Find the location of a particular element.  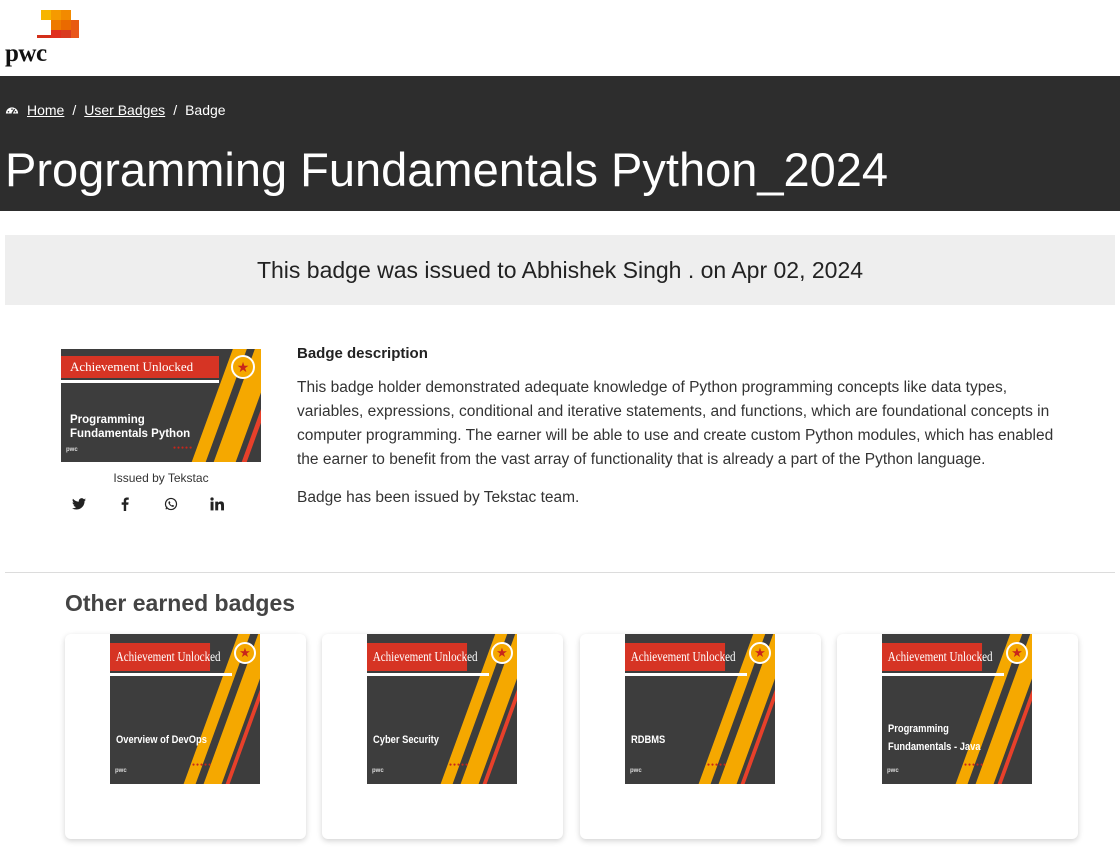

badge-graphic: Achievement Unlocked ★ RDBMS pwc ●●●●● is located at coordinates (700, 709).